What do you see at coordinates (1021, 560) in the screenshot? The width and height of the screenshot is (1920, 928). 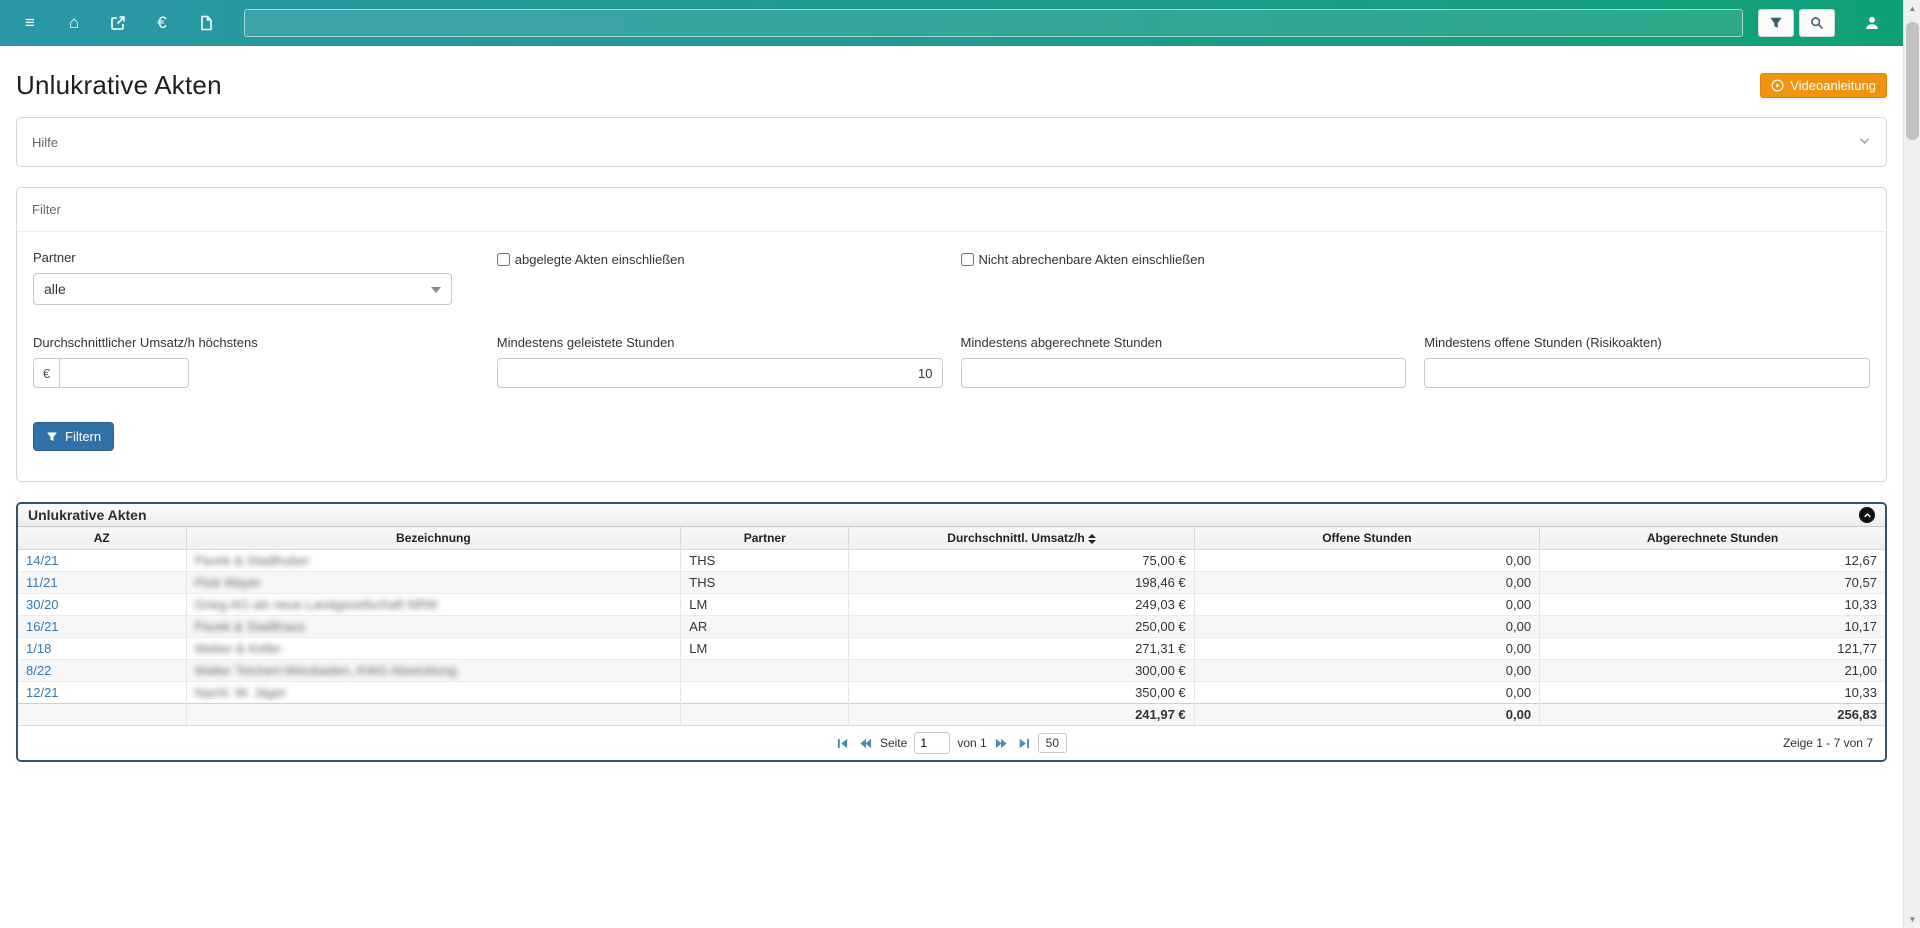 I see `umsatz-cell: 75,00 €` at bounding box center [1021, 560].